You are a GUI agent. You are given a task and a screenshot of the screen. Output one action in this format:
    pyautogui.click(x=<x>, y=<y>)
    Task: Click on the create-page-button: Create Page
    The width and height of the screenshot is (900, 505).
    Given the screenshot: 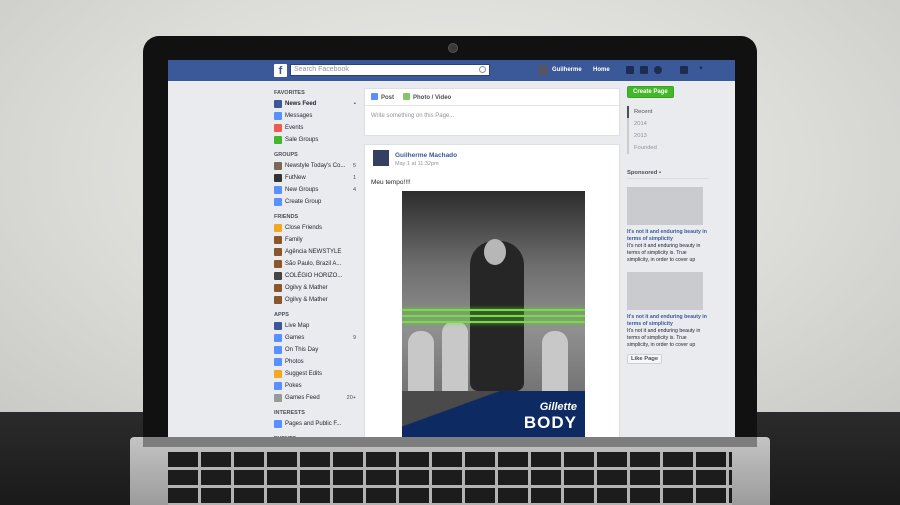 What is the action you would take?
    pyautogui.click(x=650, y=92)
    